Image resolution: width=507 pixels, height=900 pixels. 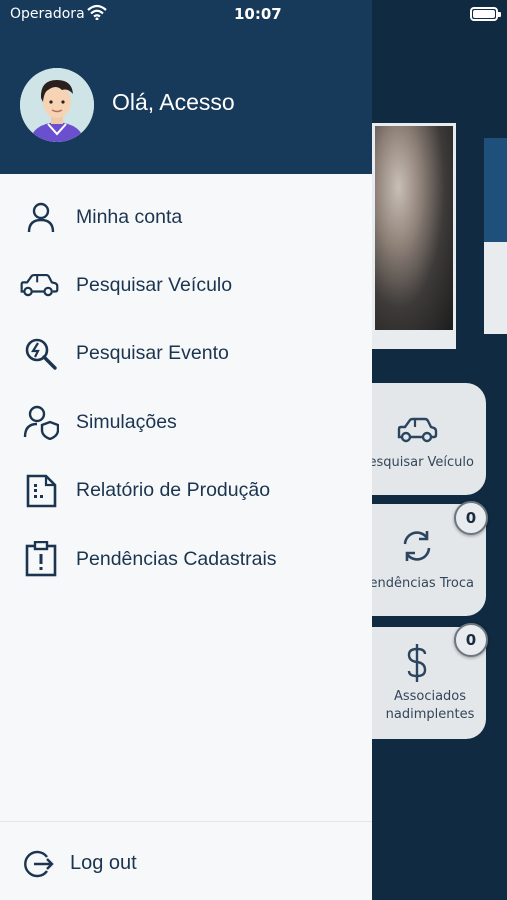 What do you see at coordinates (39, 865) in the screenshot?
I see `logout-icon` at bounding box center [39, 865].